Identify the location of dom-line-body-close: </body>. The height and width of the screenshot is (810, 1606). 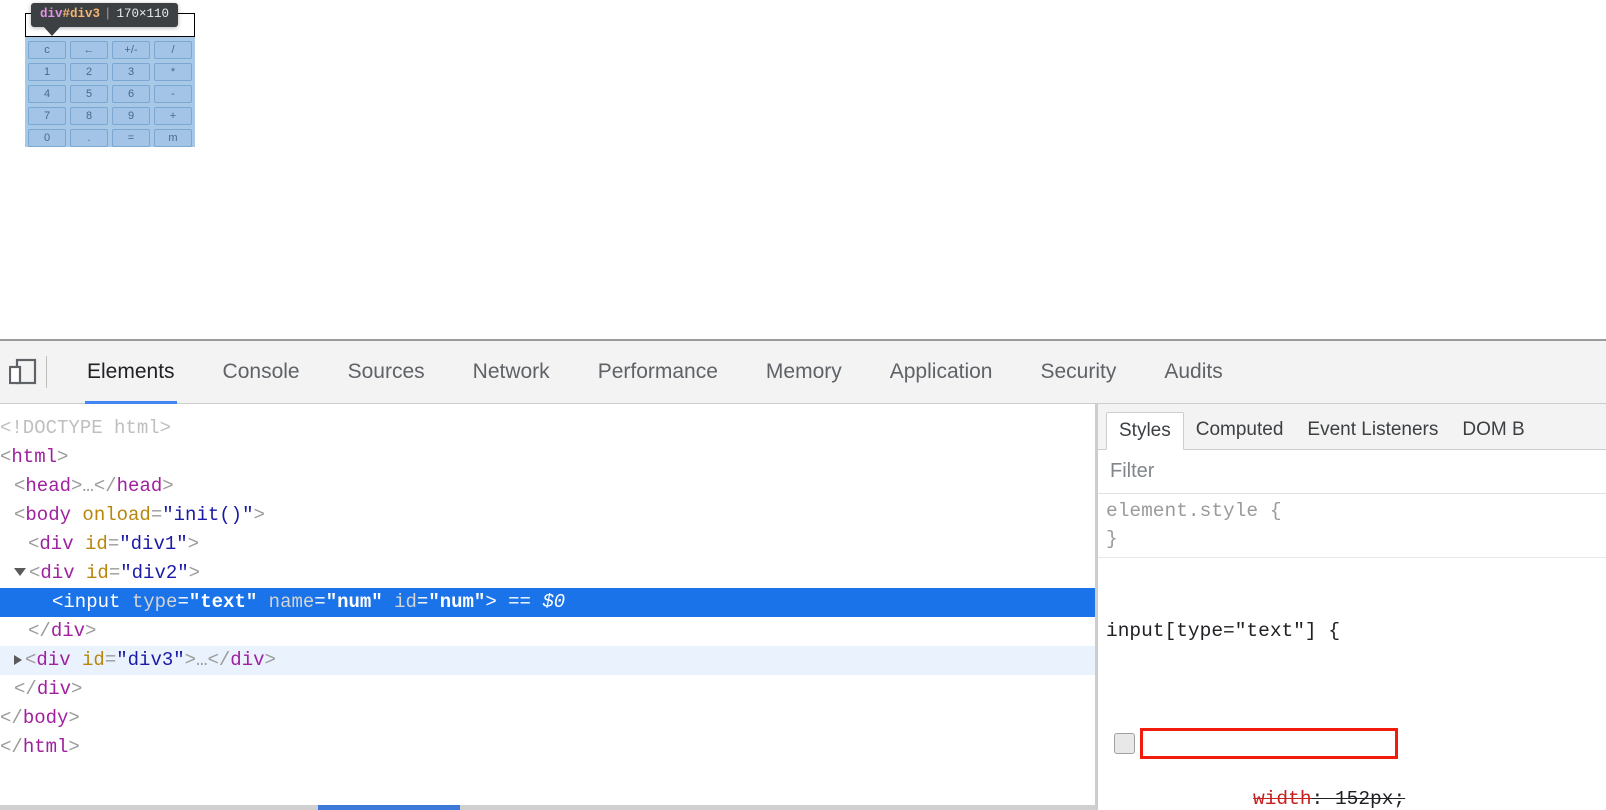
(547, 718).